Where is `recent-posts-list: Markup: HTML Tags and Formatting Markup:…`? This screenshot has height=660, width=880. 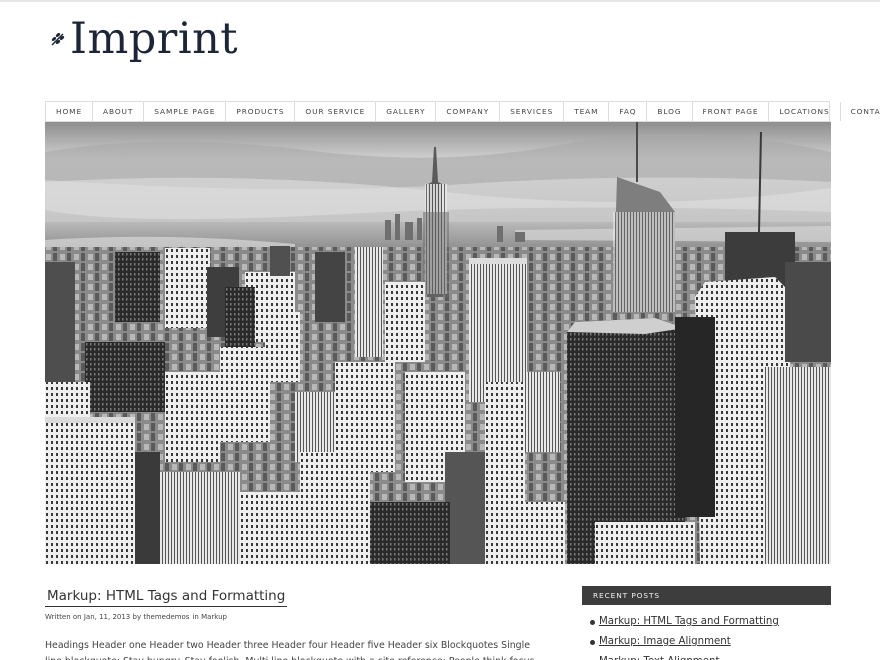
recent-posts-list: Markup: HTML Tags and Formatting Markup:… is located at coordinates (710, 636).